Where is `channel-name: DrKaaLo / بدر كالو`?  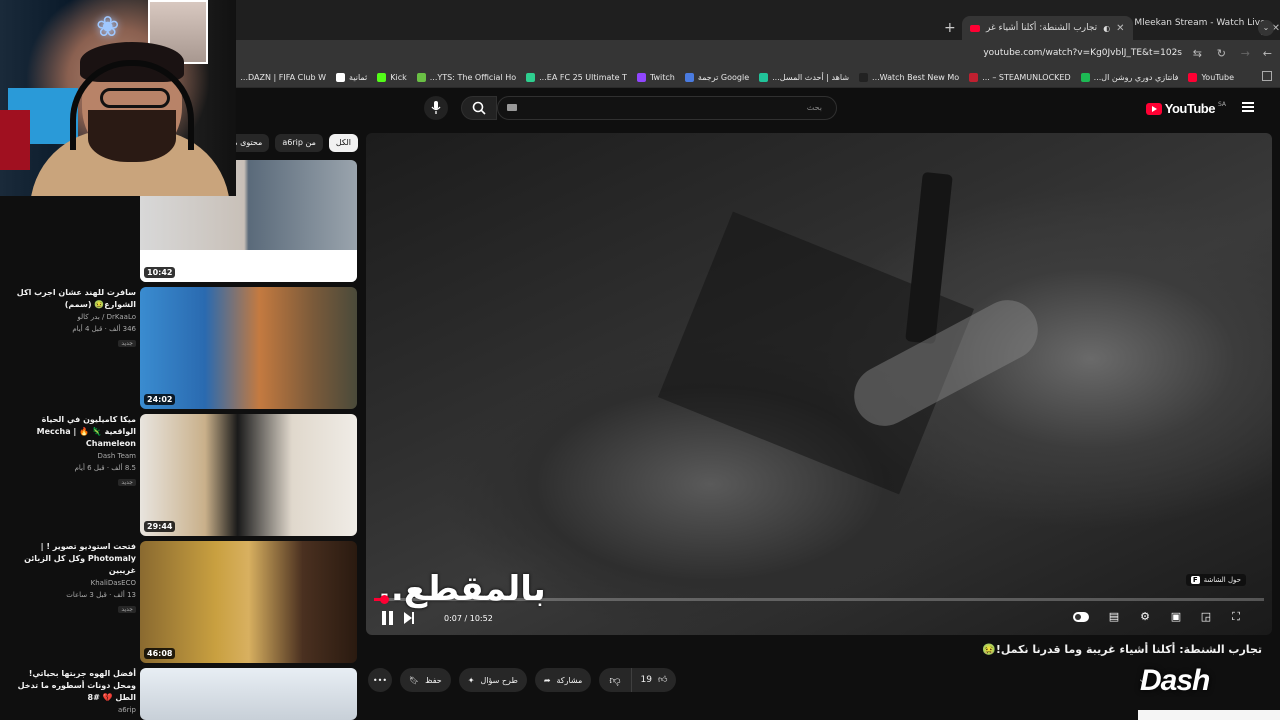 channel-name: DrKaaLo / بدر كالو is located at coordinates (73, 317).